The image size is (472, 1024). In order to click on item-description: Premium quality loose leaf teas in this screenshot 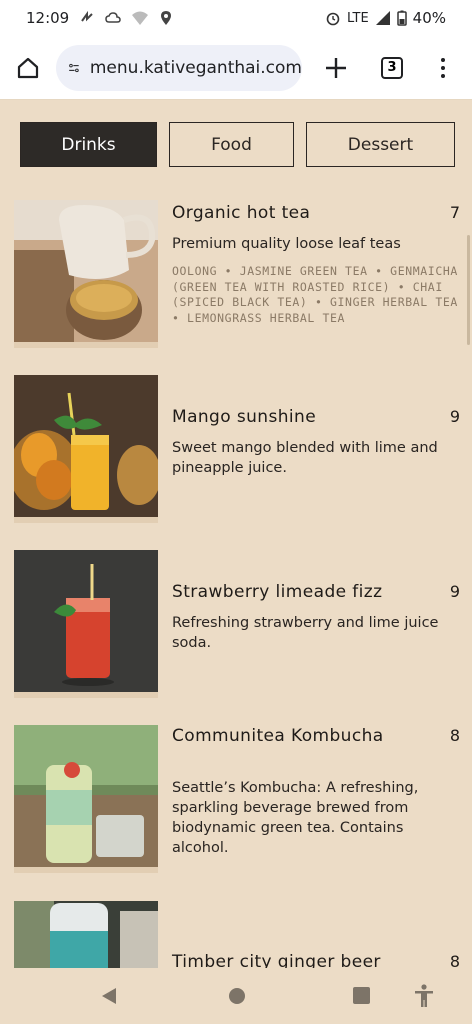, I will do `click(286, 244)`.